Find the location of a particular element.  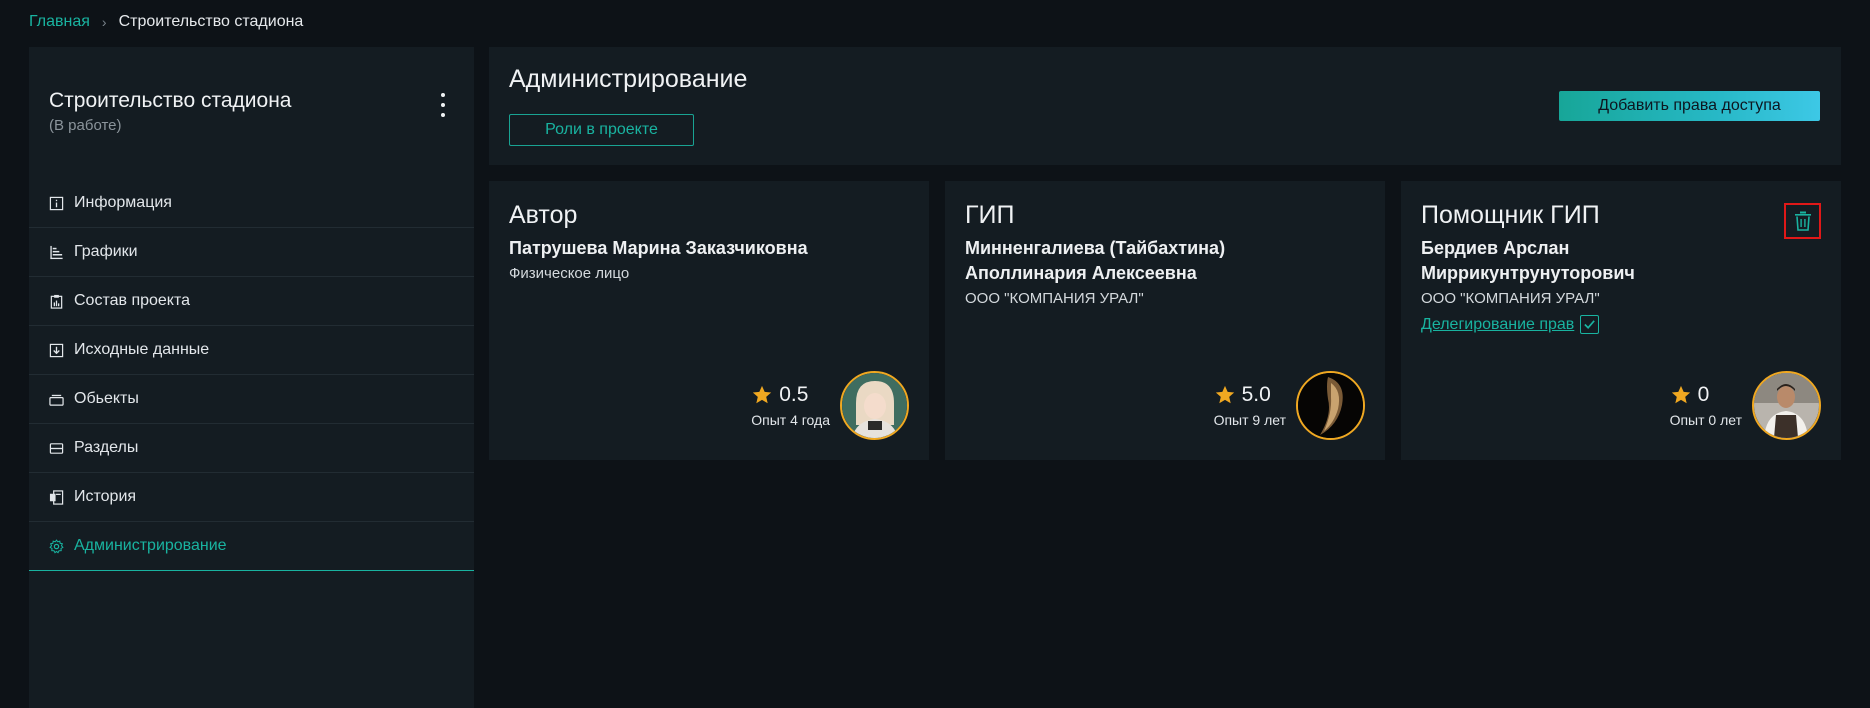

member-rating: 5.0 is located at coordinates (1256, 394).